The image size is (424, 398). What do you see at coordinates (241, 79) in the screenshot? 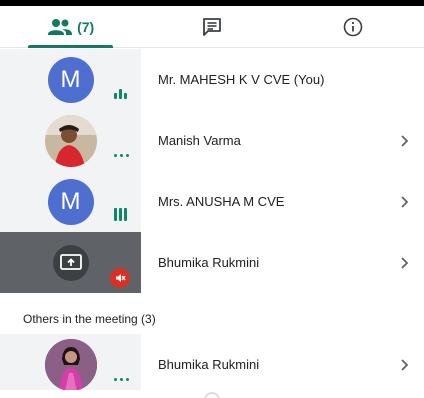
I see `participant-name: Mr. MAHESH K V CVE (You)` at bounding box center [241, 79].